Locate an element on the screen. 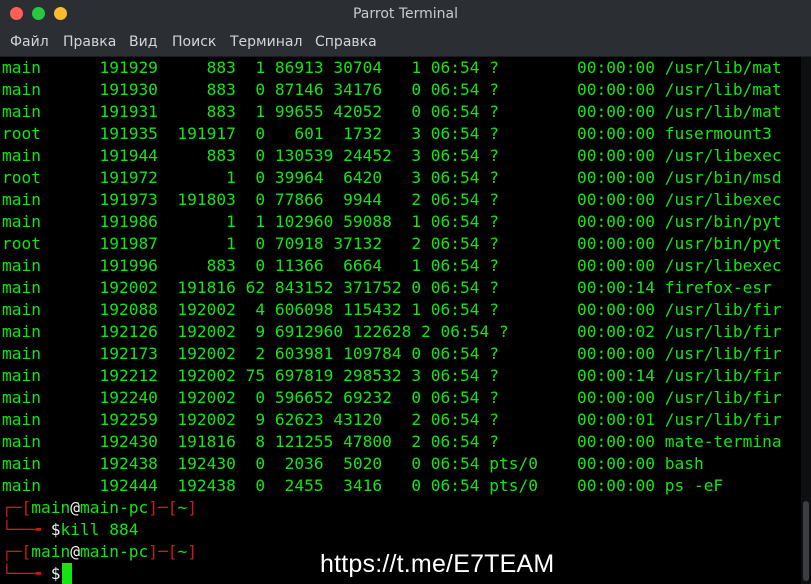 The image size is (811, 584). terminal-scrollbar is located at coordinates (806, 320).